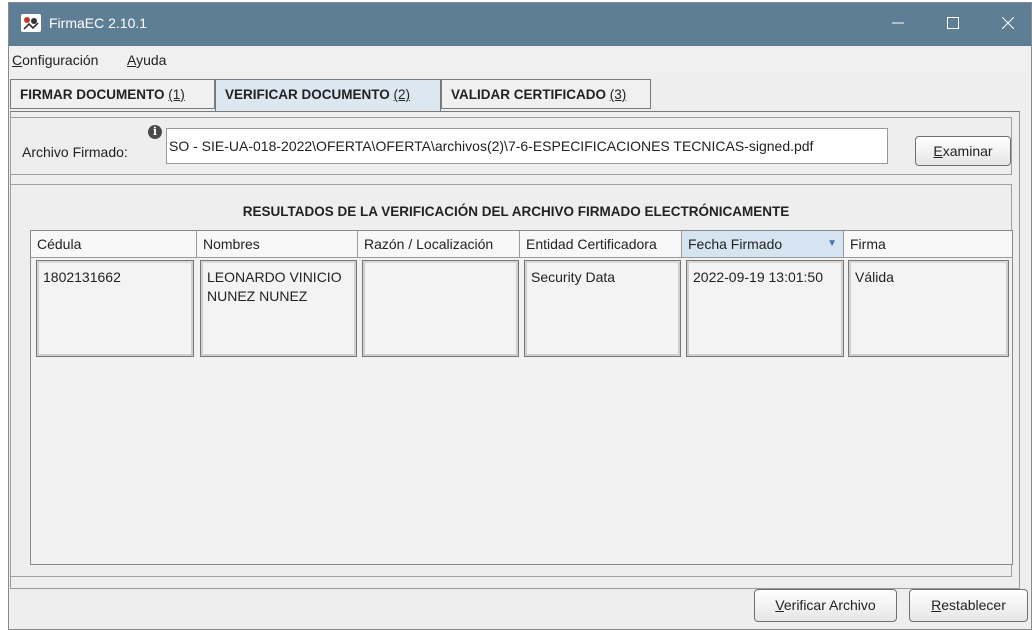 The image size is (1032, 630). Describe the element at coordinates (440, 308) in the screenshot. I see `cell-razon` at that location.